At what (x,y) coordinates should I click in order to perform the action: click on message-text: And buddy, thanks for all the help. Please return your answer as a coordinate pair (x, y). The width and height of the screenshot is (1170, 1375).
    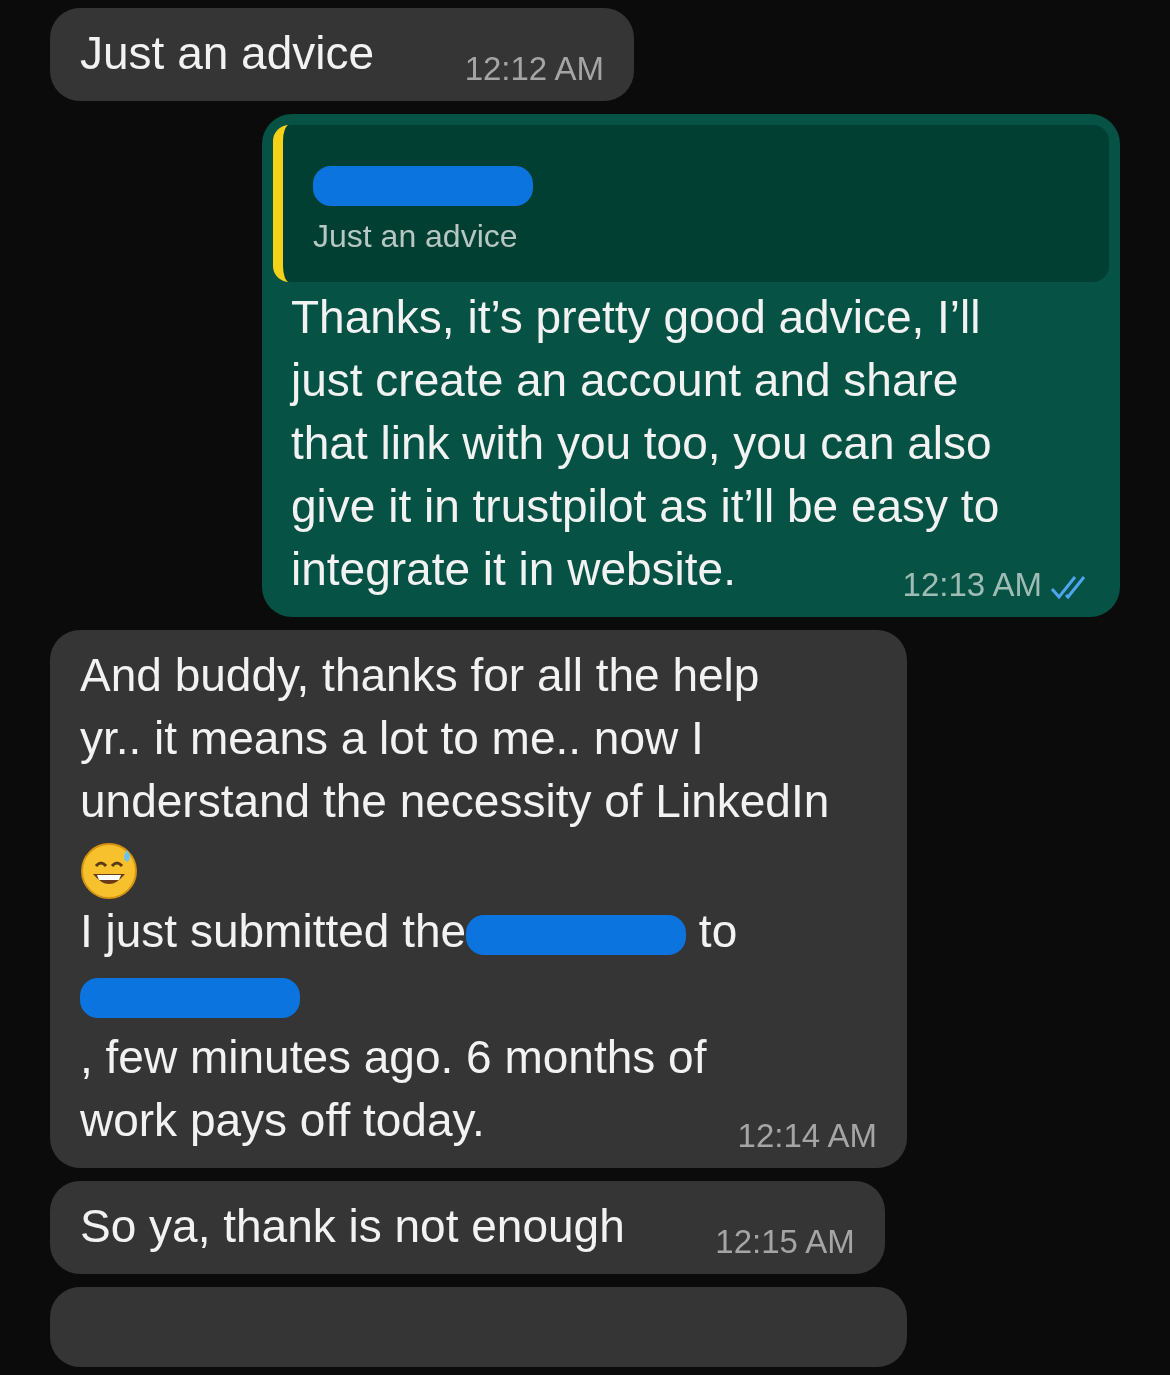
    Looking at the image, I should click on (420, 675).